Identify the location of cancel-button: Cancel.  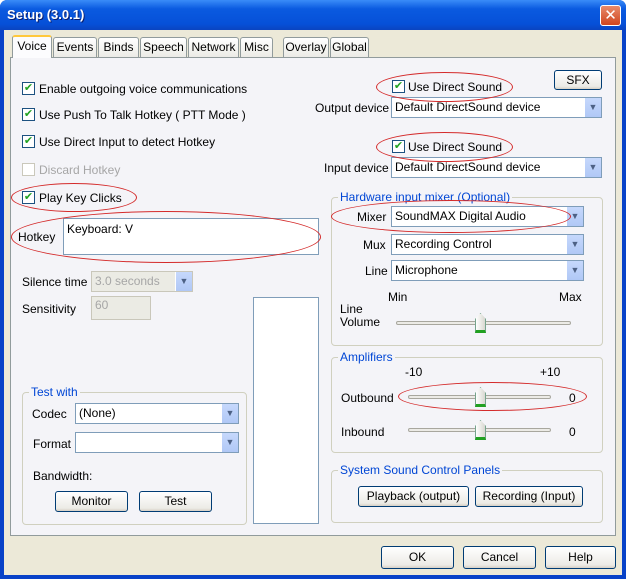
(499, 557).